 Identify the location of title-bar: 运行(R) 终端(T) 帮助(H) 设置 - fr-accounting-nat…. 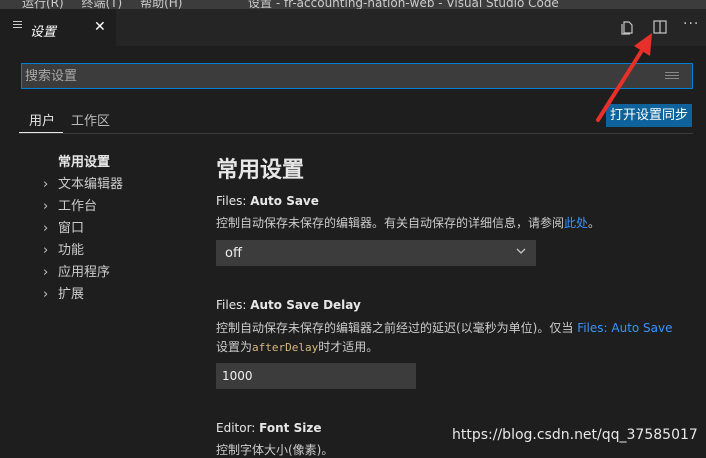
(353, 4).